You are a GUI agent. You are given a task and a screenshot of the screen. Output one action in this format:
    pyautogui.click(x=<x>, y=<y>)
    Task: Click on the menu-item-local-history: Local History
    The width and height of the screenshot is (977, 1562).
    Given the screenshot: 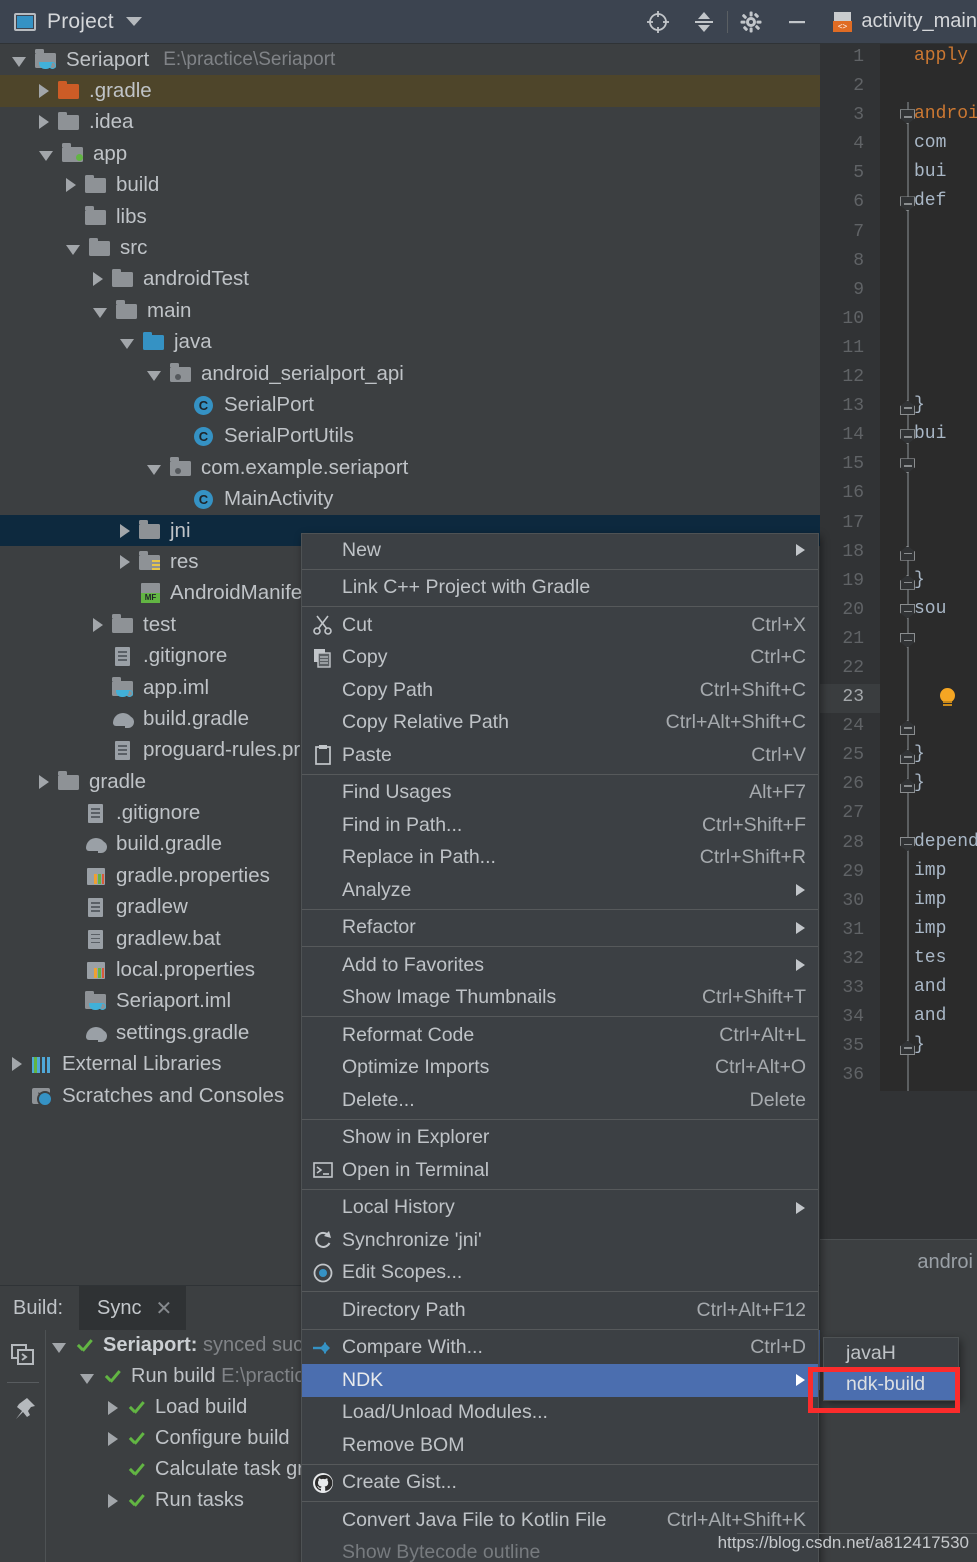 What is the action you would take?
    pyautogui.click(x=560, y=1208)
    